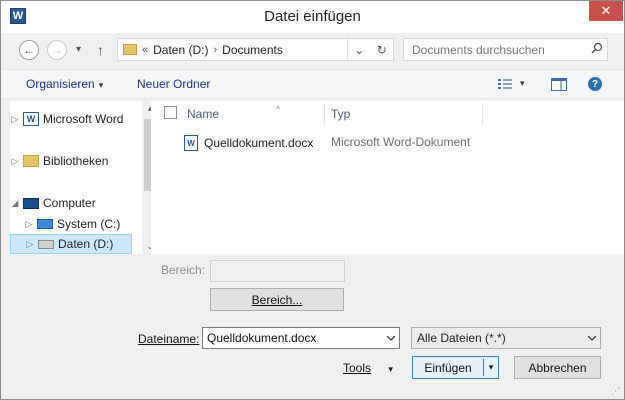 The height and width of the screenshot is (400, 625). Describe the element at coordinates (183, 270) in the screenshot. I see `range-label: Bereich:` at that location.